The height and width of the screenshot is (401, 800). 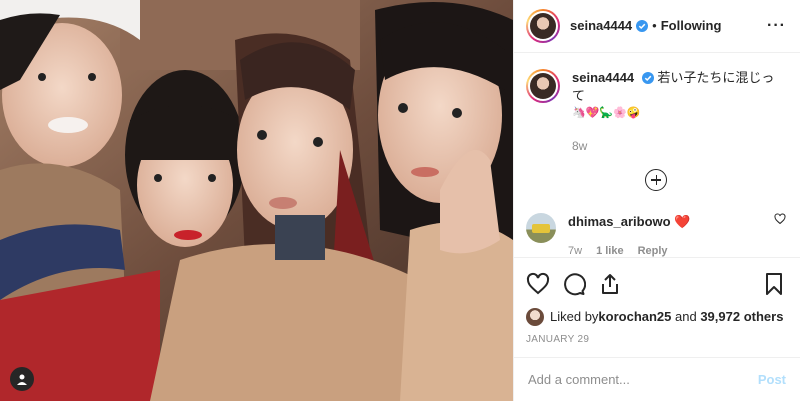 What do you see at coordinates (656, 339) in the screenshot?
I see `post-date: JANUARY 29` at bounding box center [656, 339].